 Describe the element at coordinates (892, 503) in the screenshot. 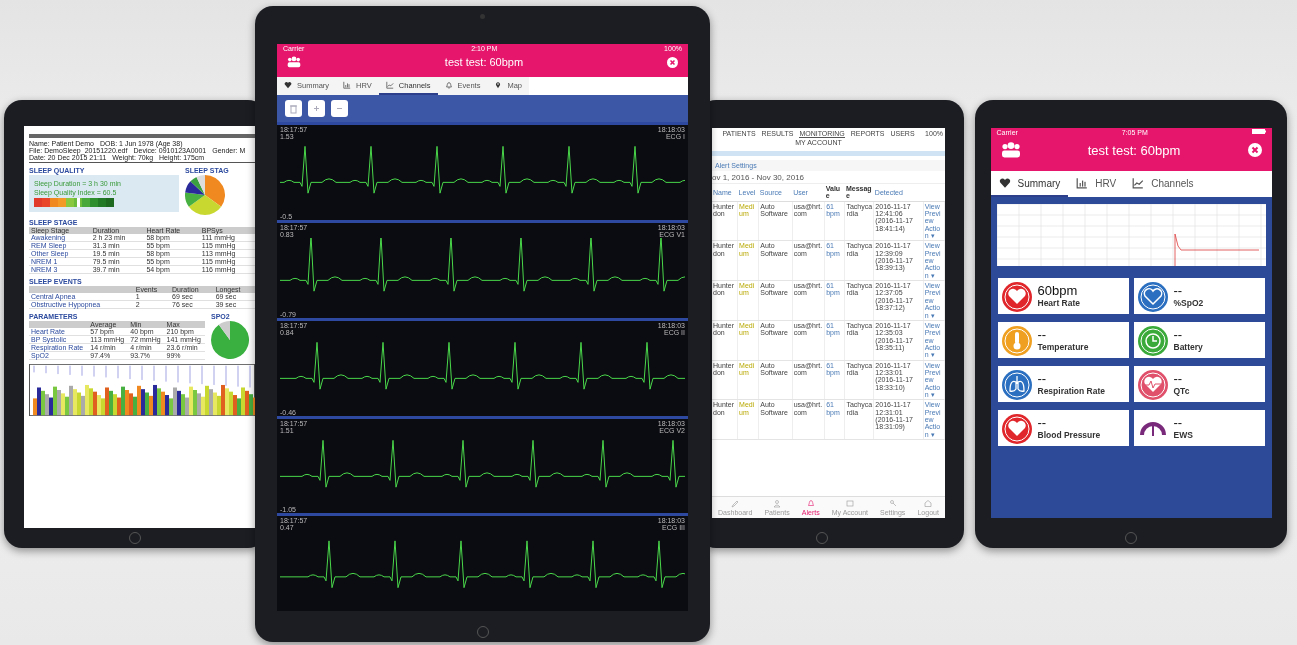

I see `wrench-icon` at that location.